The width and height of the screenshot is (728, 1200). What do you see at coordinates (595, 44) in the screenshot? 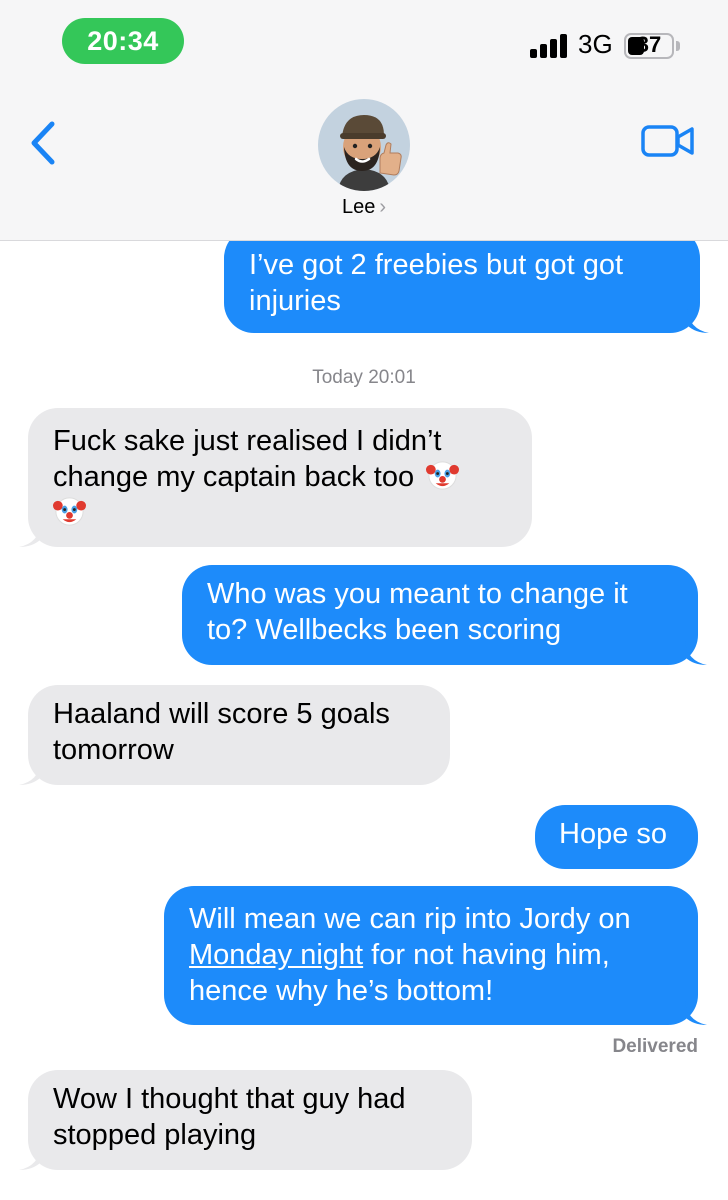
I see `network-type: 3G` at bounding box center [595, 44].